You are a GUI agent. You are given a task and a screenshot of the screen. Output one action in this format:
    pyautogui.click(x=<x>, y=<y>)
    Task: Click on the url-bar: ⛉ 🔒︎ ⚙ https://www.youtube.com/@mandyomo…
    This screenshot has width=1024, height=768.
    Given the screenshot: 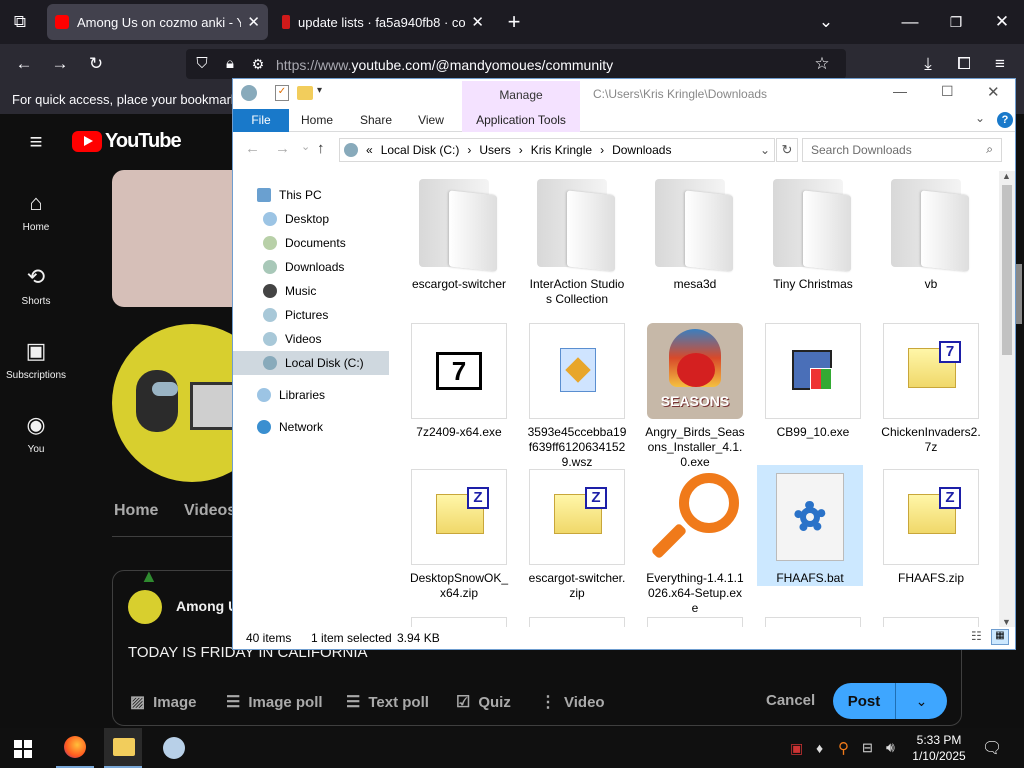 What is the action you would take?
    pyautogui.click(x=516, y=64)
    